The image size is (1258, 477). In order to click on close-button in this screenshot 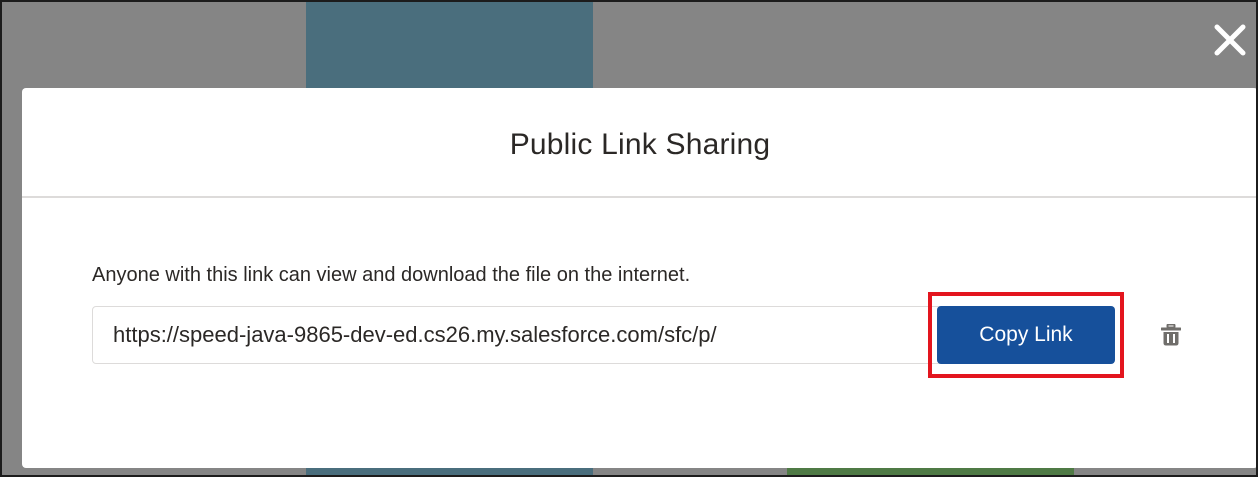, I will do `click(1230, 40)`.